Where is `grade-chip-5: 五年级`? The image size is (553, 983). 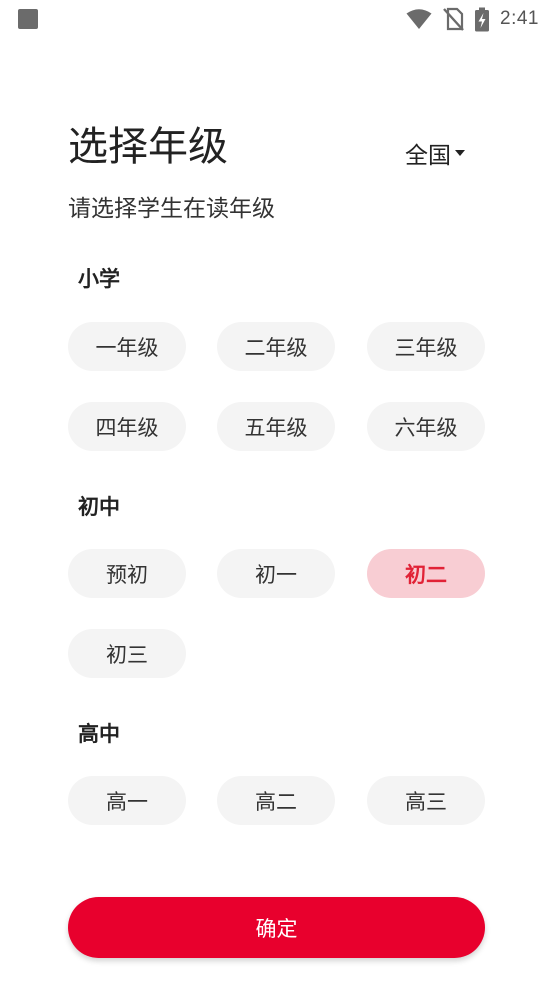 grade-chip-5: 五年级 is located at coordinates (276, 426).